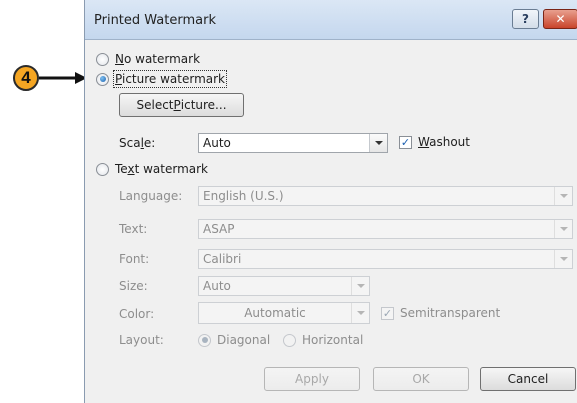 The height and width of the screenshot is (403, 577). What do you see at coordinates (563, 229) in the screenshot?
I see `text-chevron-down-icon` at bounding box center [563, 229].